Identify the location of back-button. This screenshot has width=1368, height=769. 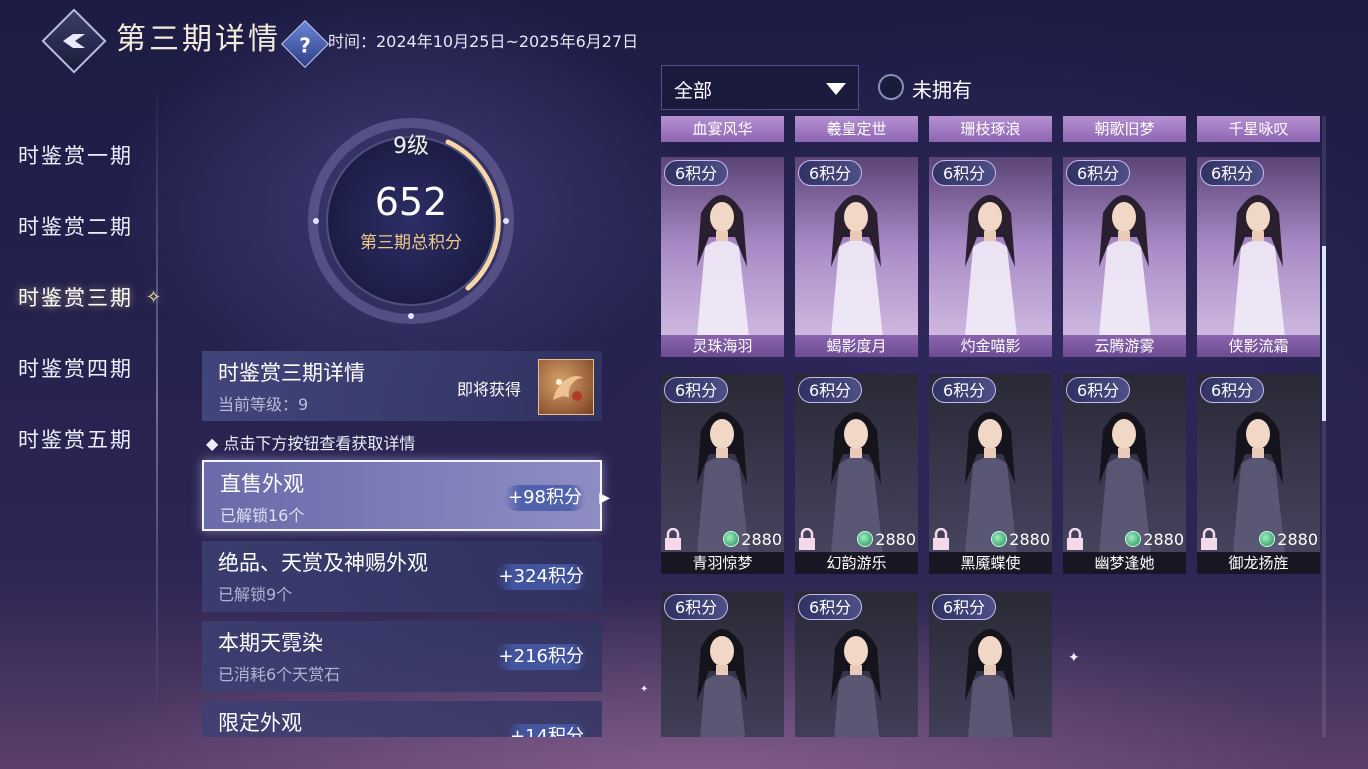
(74, 41).